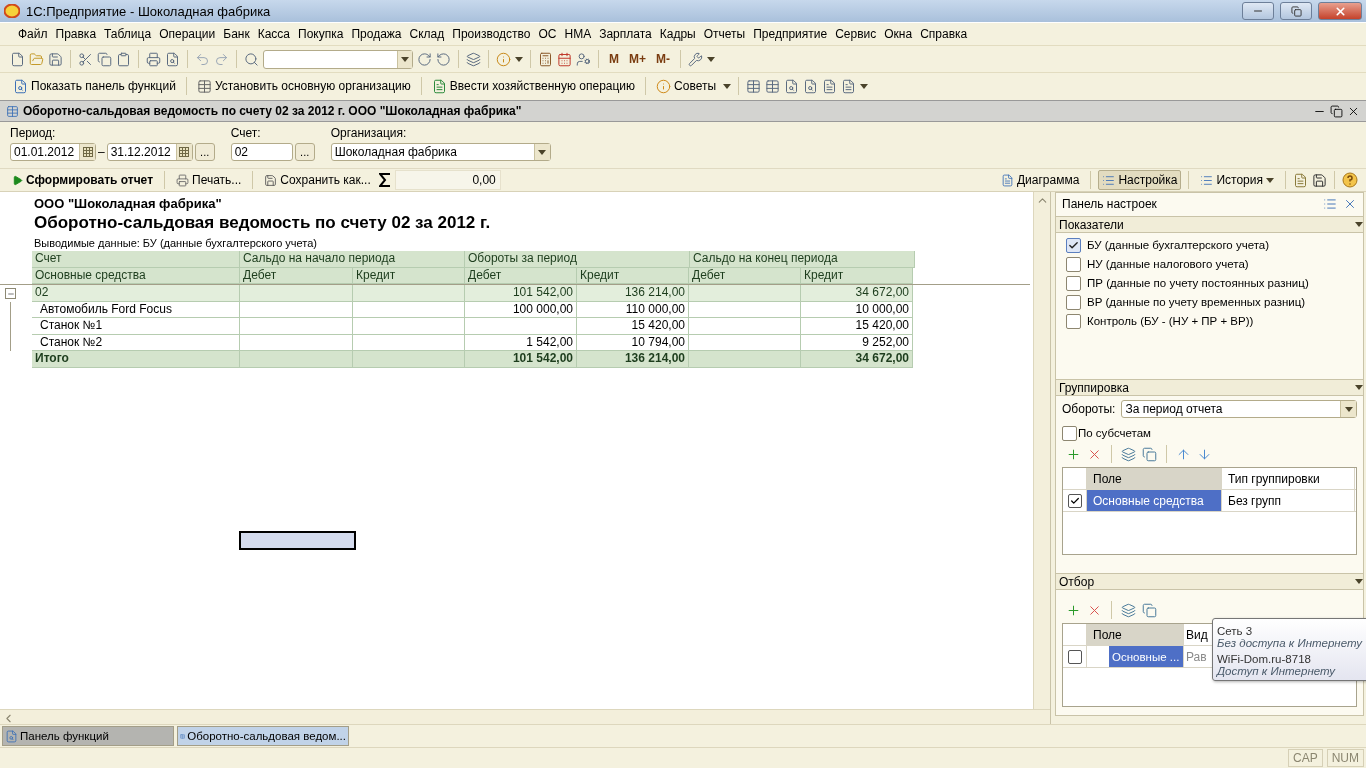 Image resolution: width=1366 pixels, height=768 pixels. I want to click on turnover-field: За период отчета, so click(1239, 409).